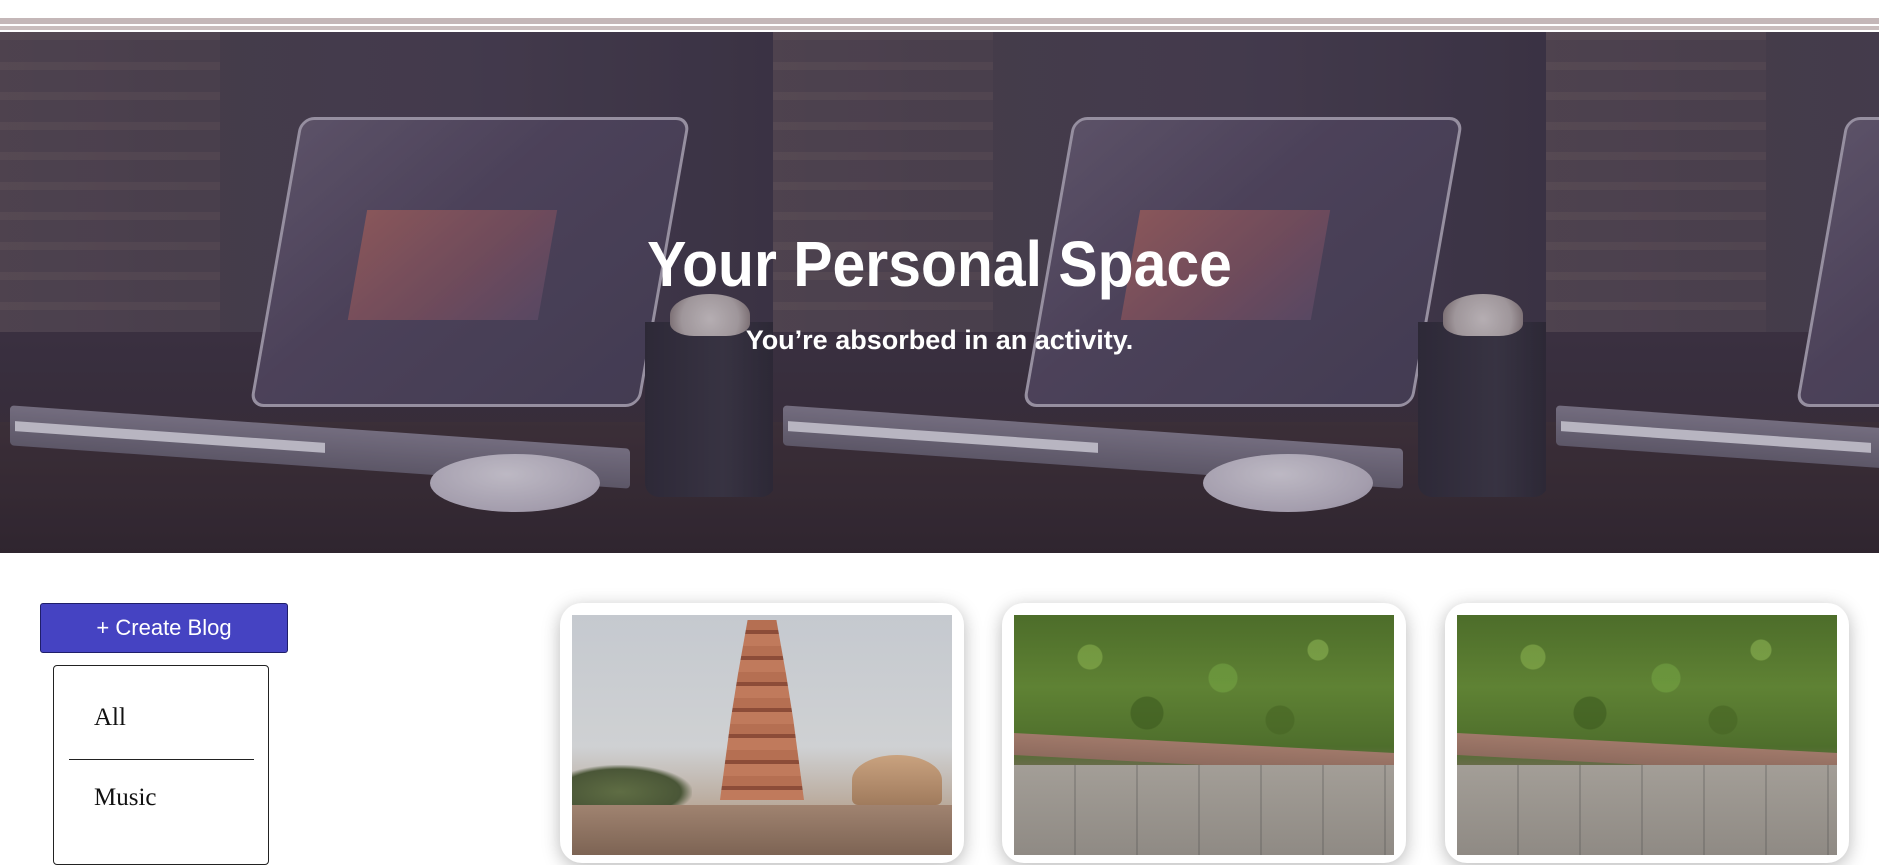  Describe the element at coordinates (161, 765) in the screenshot. I see `category-list: All Music` at that location.